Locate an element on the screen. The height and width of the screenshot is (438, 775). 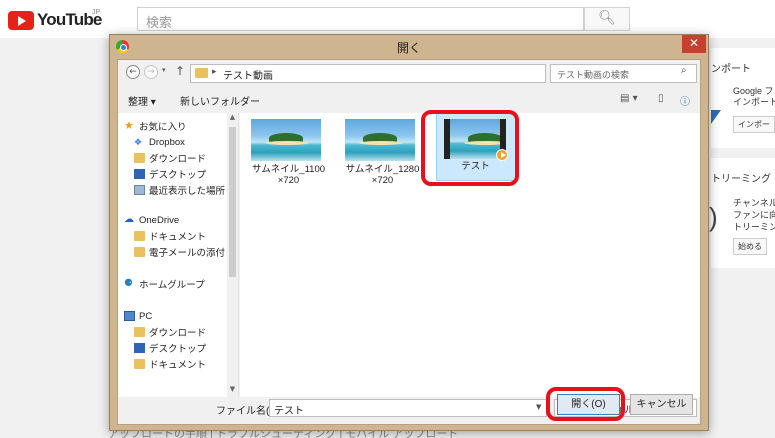
nav-item-recent: 最近表示した場所 is located at coordinates (179, 190).